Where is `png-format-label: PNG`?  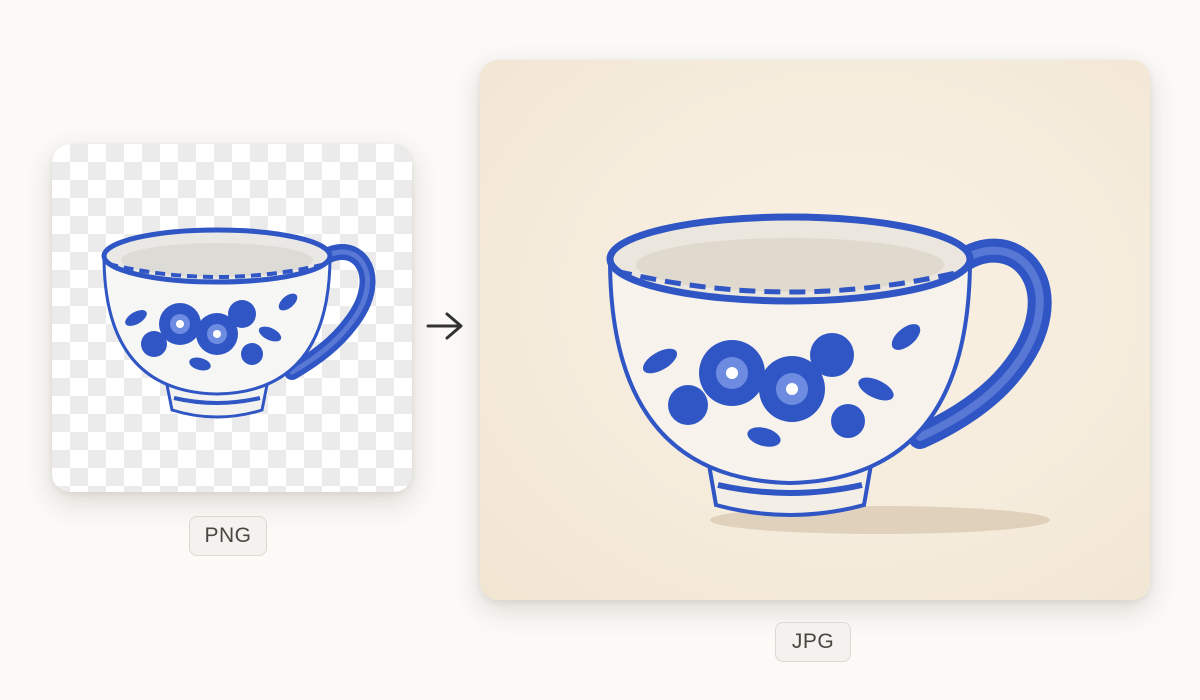
png-format-label: PNG is located at coordinates (228, 536).